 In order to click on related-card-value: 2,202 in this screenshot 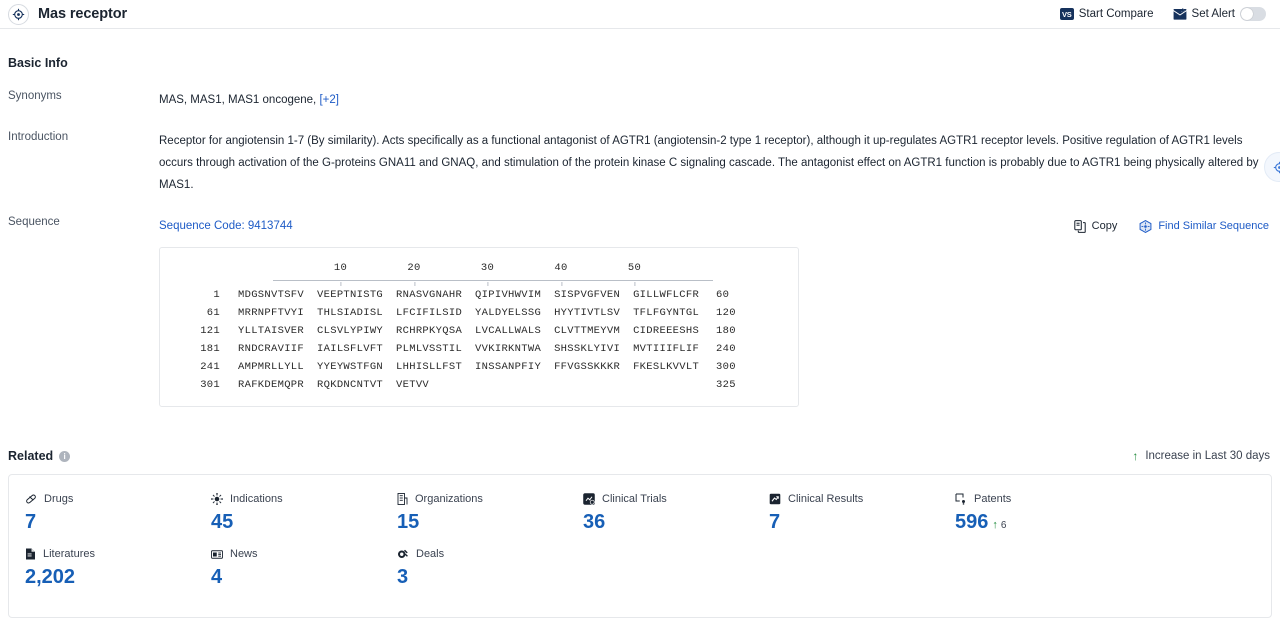, I will do `click(118, 577)`.